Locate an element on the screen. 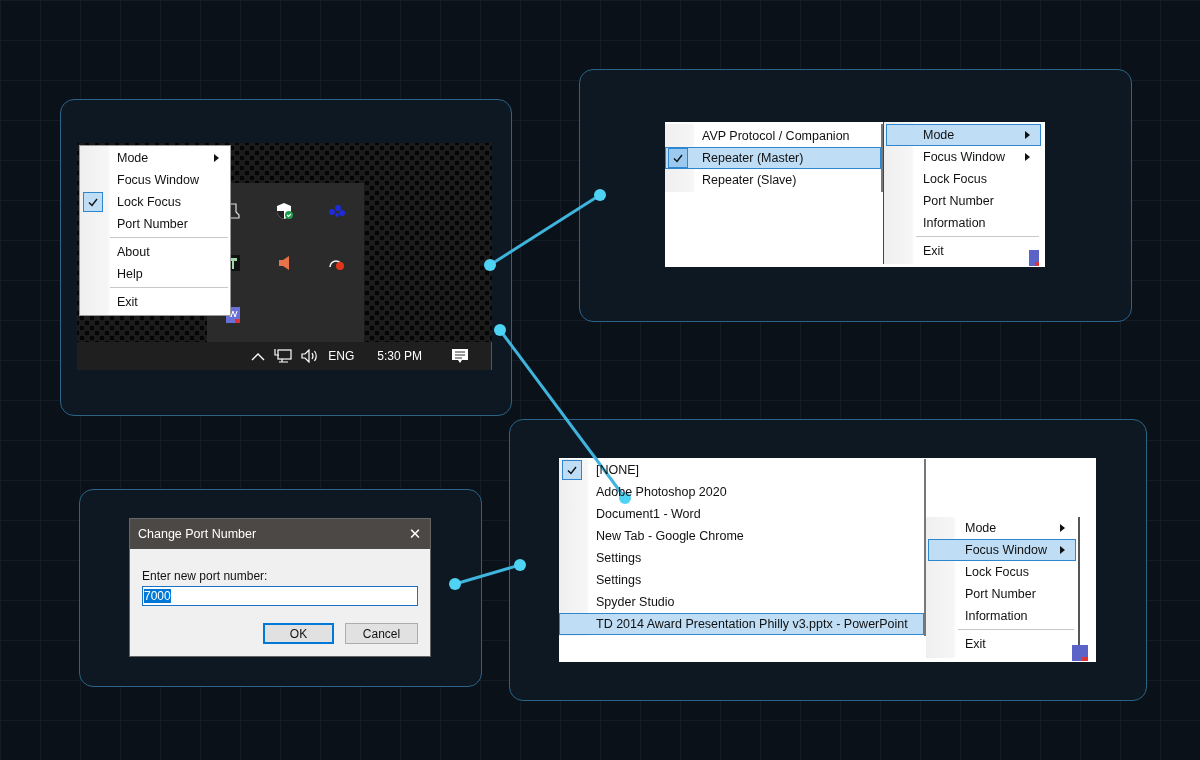 The height and width of the screenshot is (760, 1200). menu-item: New Tab - Google Chrome is located at coordinates (741, 536).